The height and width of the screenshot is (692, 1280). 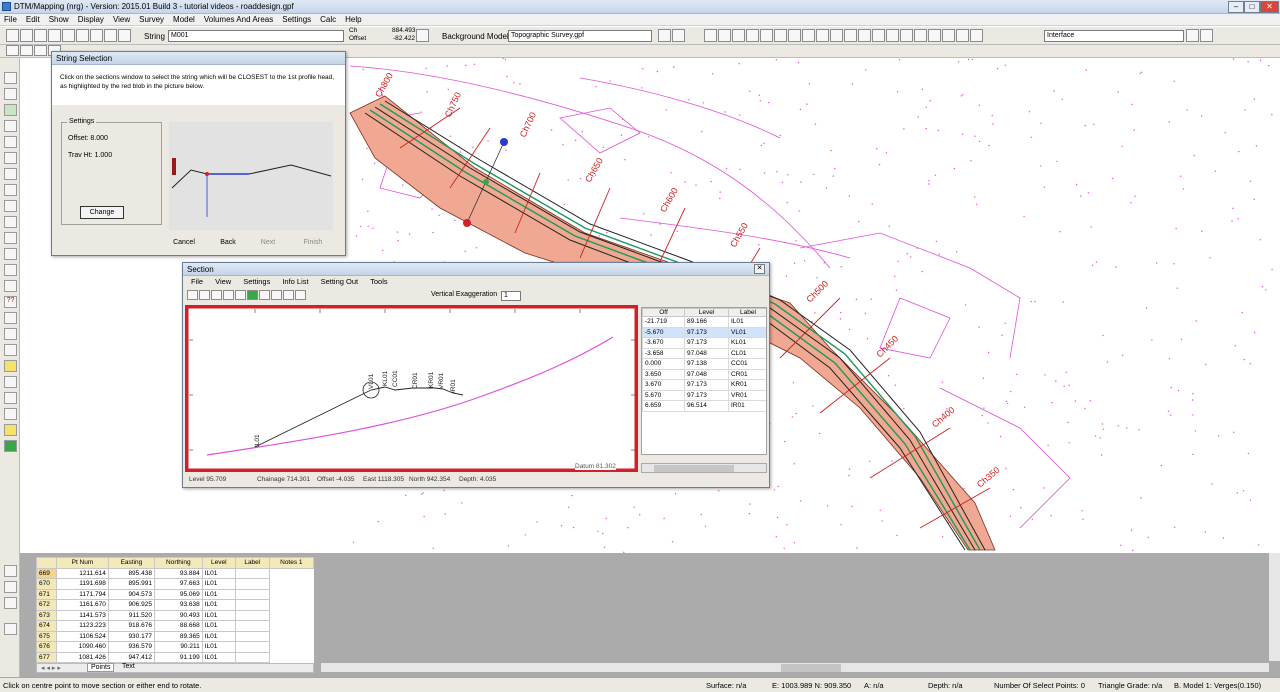 I want to click on points-table-row: 675 1106.524 930.177 89.365 IL01, so click(x=175, y=636).